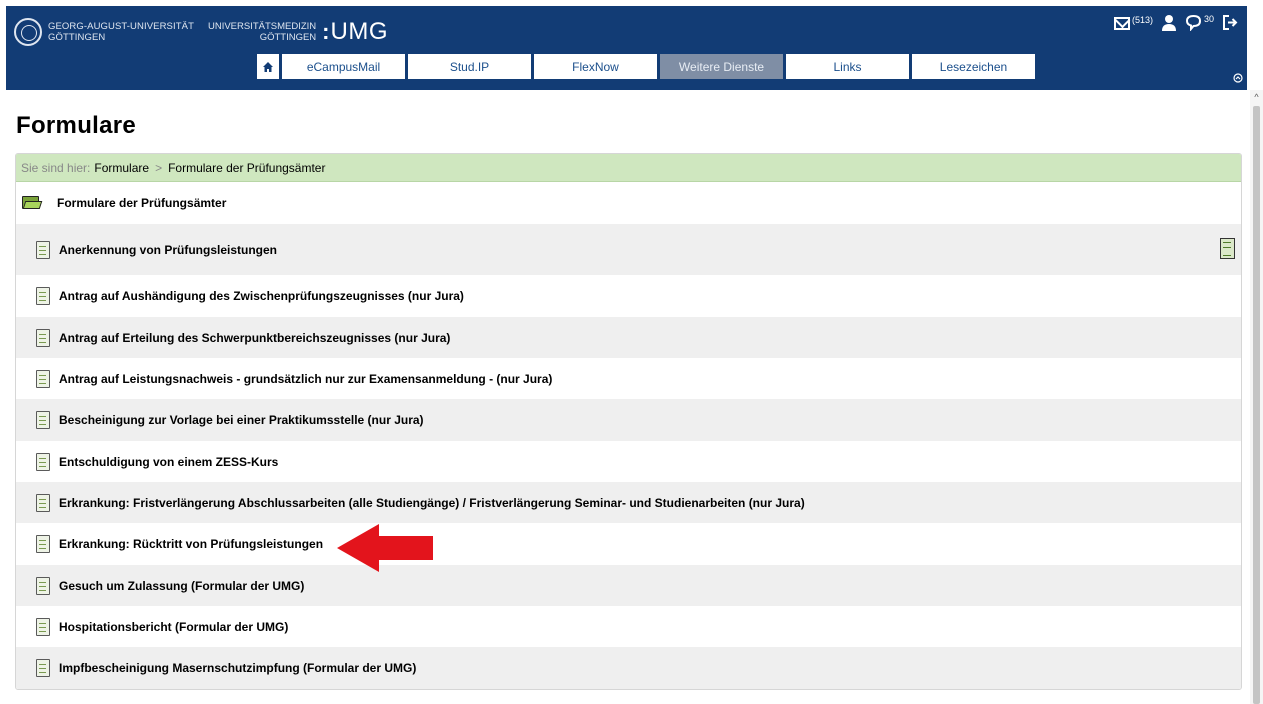  I want to click on document-link: Gesuch um Zulassung (Formular der UMG), so click(181, 586).